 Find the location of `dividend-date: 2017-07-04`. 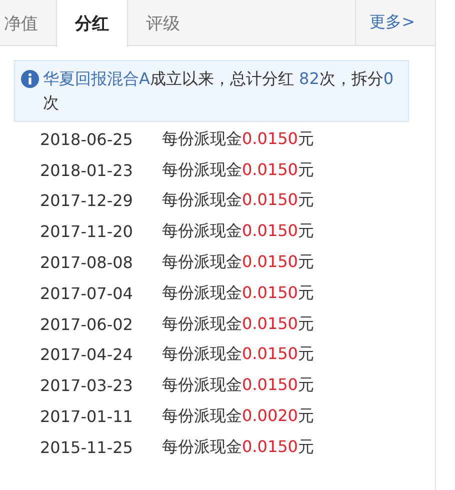

dividend-date: 2017-07-04 is located at coordinates (87, 293).